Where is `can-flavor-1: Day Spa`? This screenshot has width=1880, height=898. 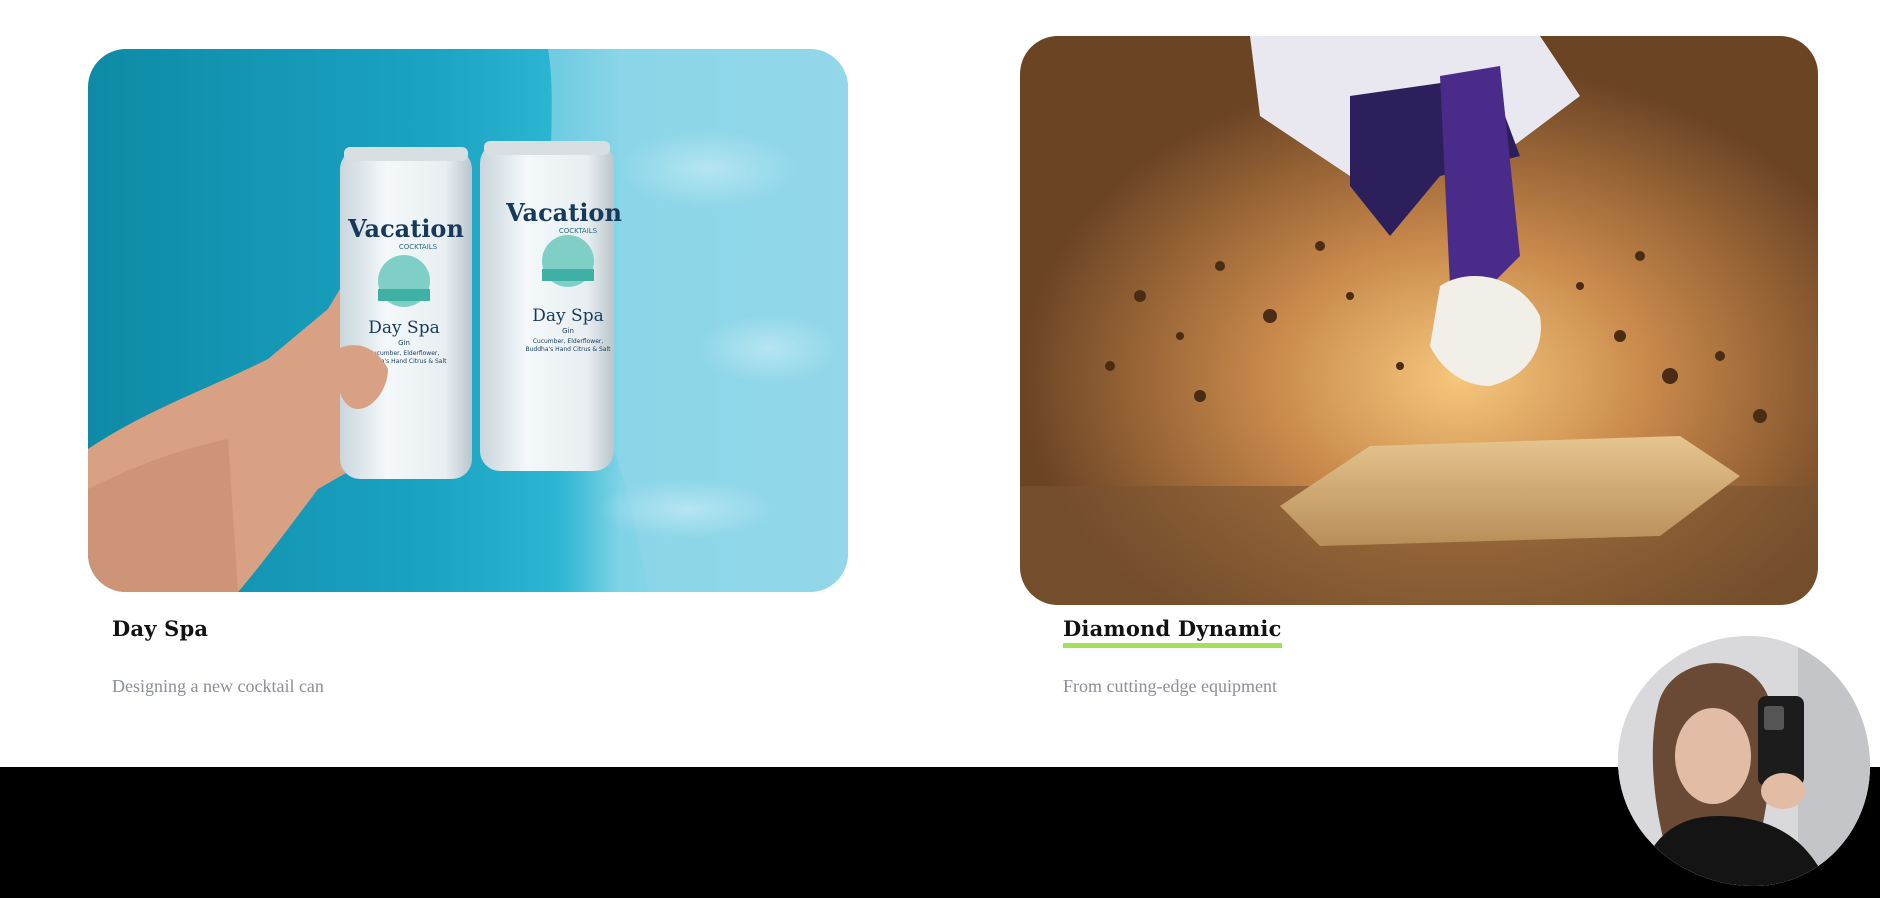 can-flavor-1: Day Spa is located at coordinates (403, 328).